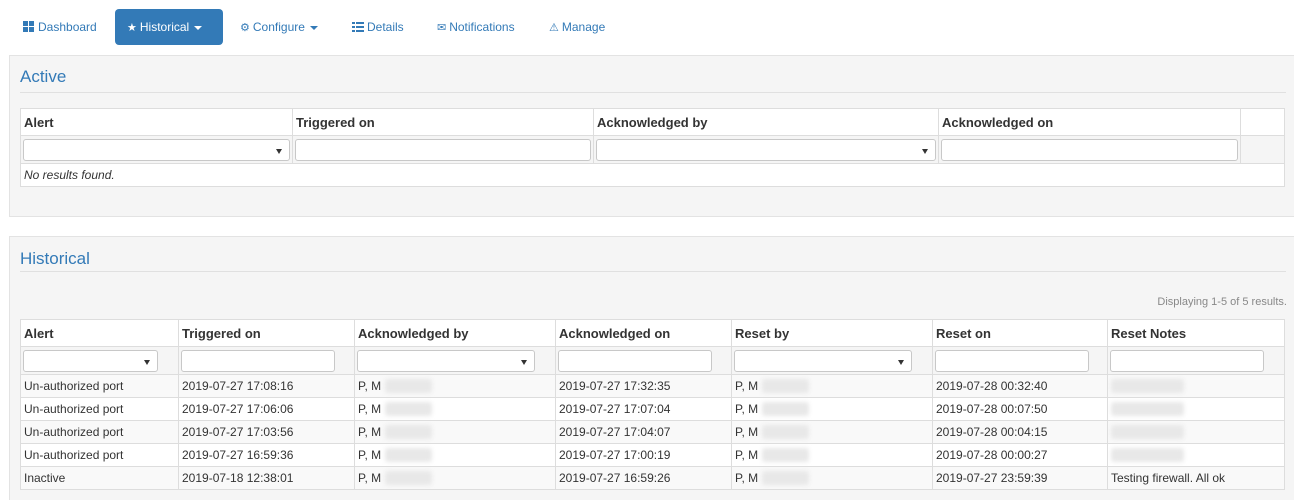  I want to click on column-header-reset-on: Reset on, so click(1020, 333).